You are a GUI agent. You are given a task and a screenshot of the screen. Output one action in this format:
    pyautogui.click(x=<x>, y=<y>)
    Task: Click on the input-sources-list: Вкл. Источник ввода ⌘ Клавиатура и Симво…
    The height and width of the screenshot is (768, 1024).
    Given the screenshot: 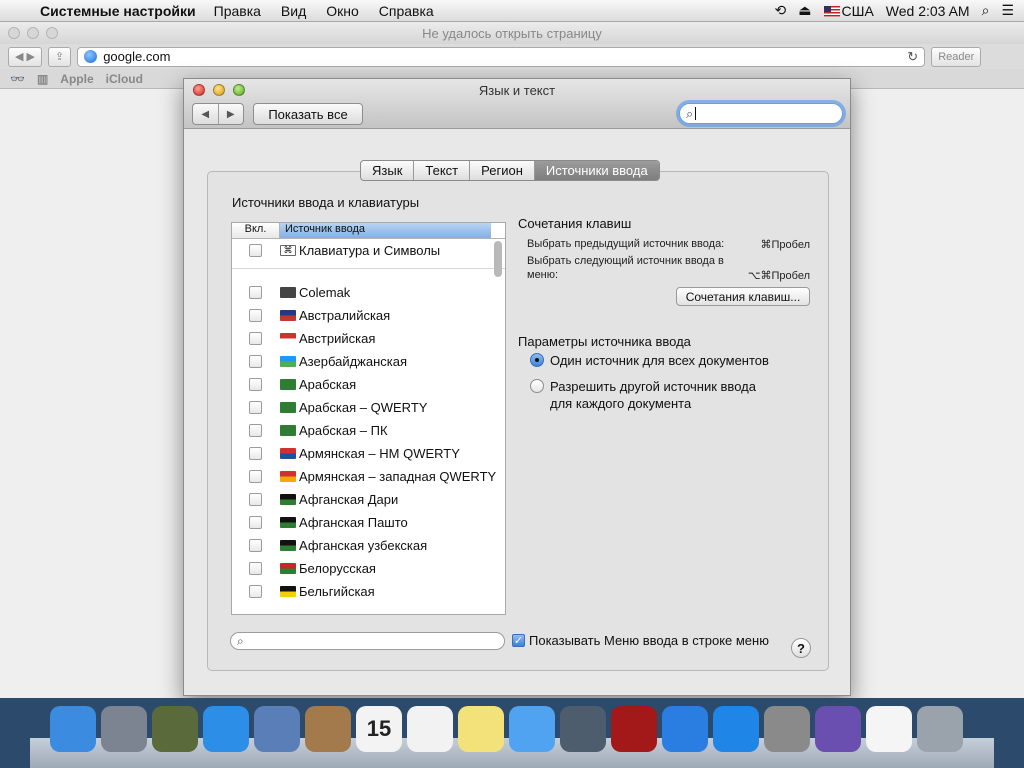 What is the action you would take?
    pyautogui.click(x=368, y=418)
    